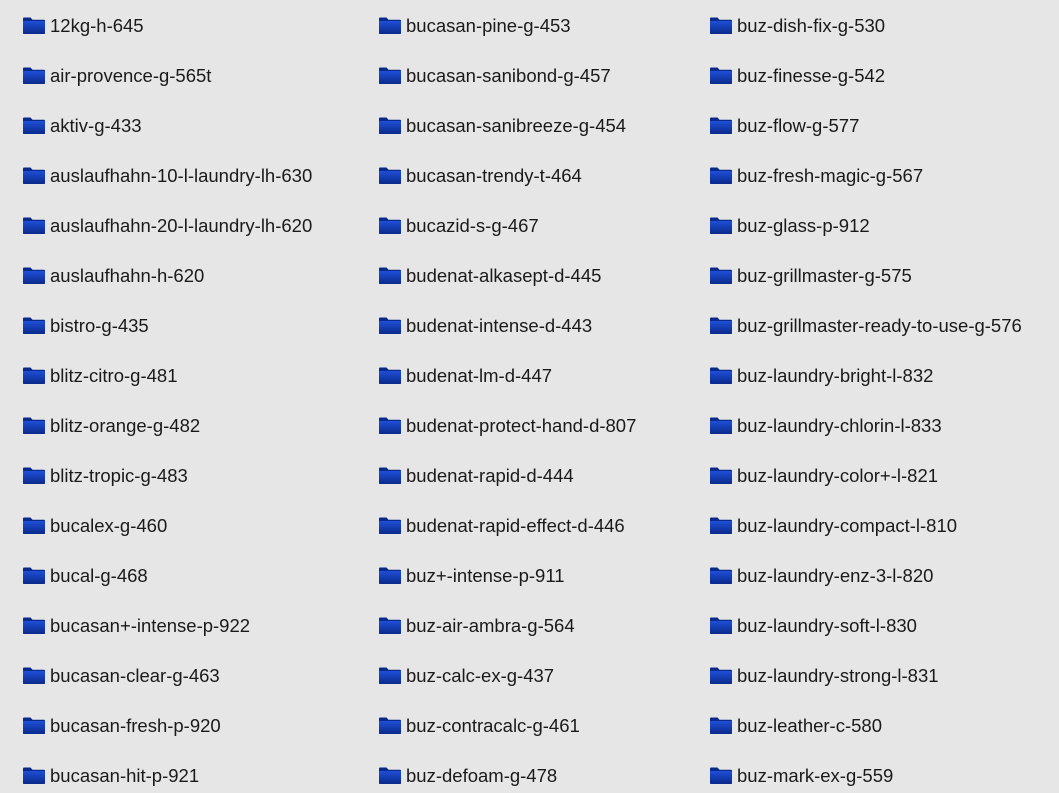 The width and height of the screenshot is (1059, 793). I want to click on folder-item: buz-dish-fix-g-530, so click(797, 26).